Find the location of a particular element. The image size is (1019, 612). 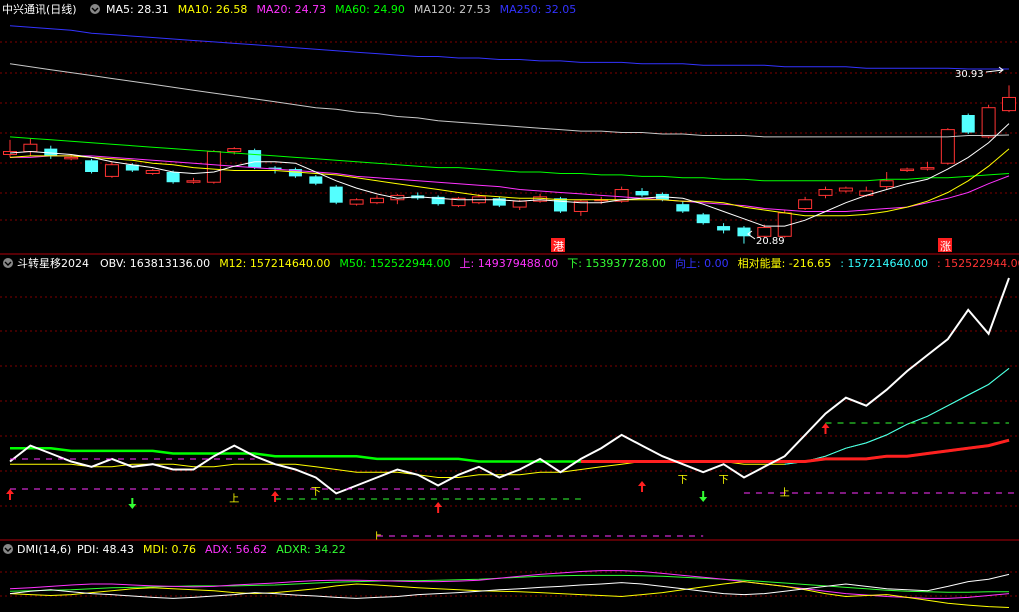

obv-label-3: 上: 149379488.00 is located at coordinates (509, 263).